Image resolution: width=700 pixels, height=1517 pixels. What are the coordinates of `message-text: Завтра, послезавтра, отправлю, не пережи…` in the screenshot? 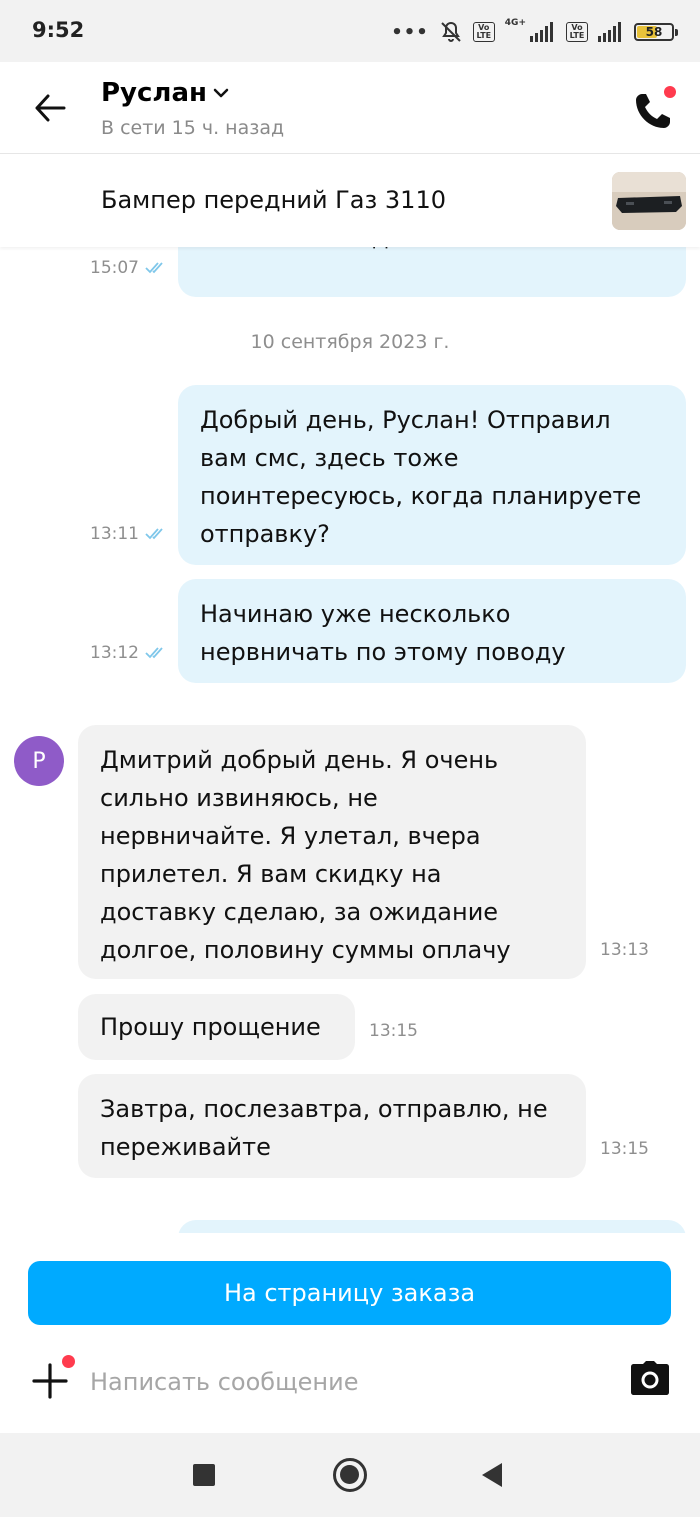 It's located at (324, 1128).